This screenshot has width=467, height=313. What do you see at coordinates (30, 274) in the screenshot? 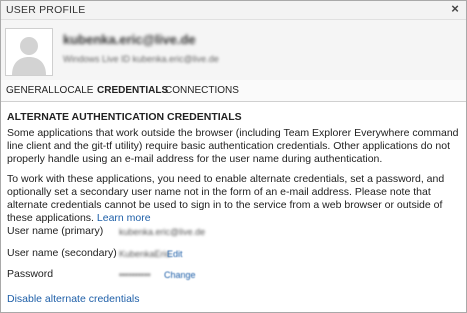
I see `password-label: Password` at bounding box center [30, 274].